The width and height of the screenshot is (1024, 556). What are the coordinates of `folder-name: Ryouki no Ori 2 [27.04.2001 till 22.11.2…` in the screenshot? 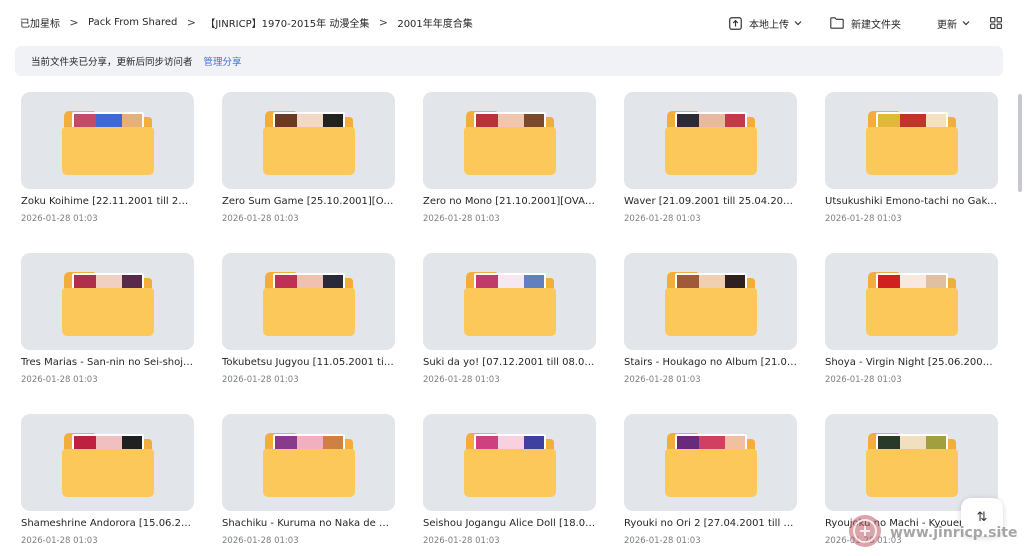 It's located at (710, 523).